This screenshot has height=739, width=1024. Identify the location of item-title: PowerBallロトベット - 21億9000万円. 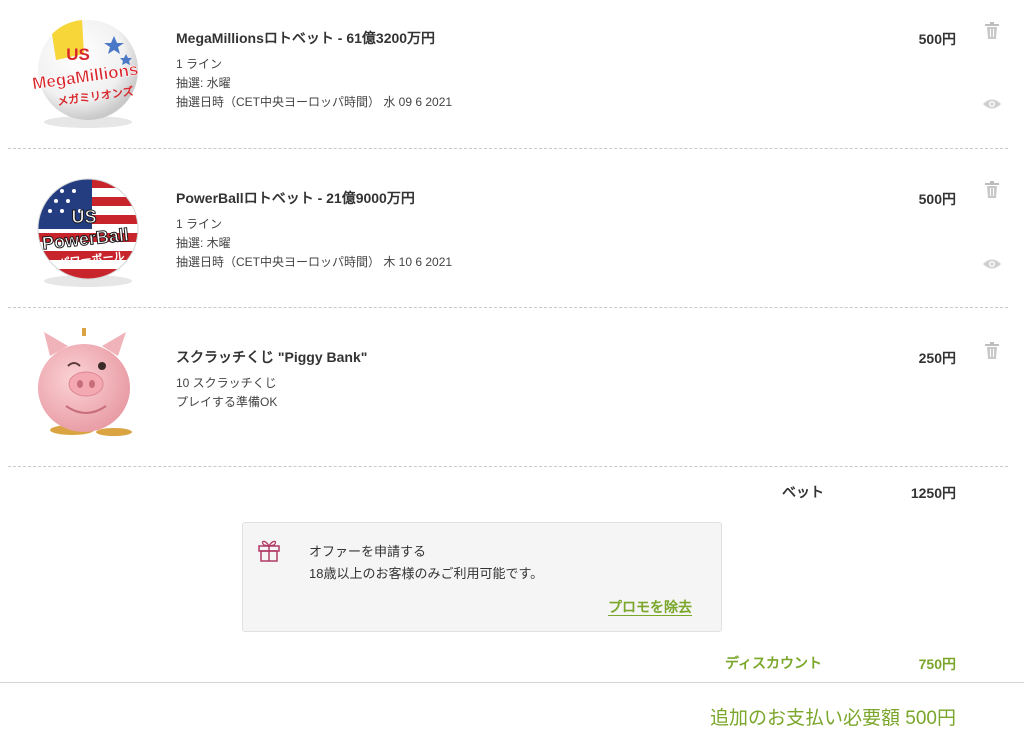
(295, 198).